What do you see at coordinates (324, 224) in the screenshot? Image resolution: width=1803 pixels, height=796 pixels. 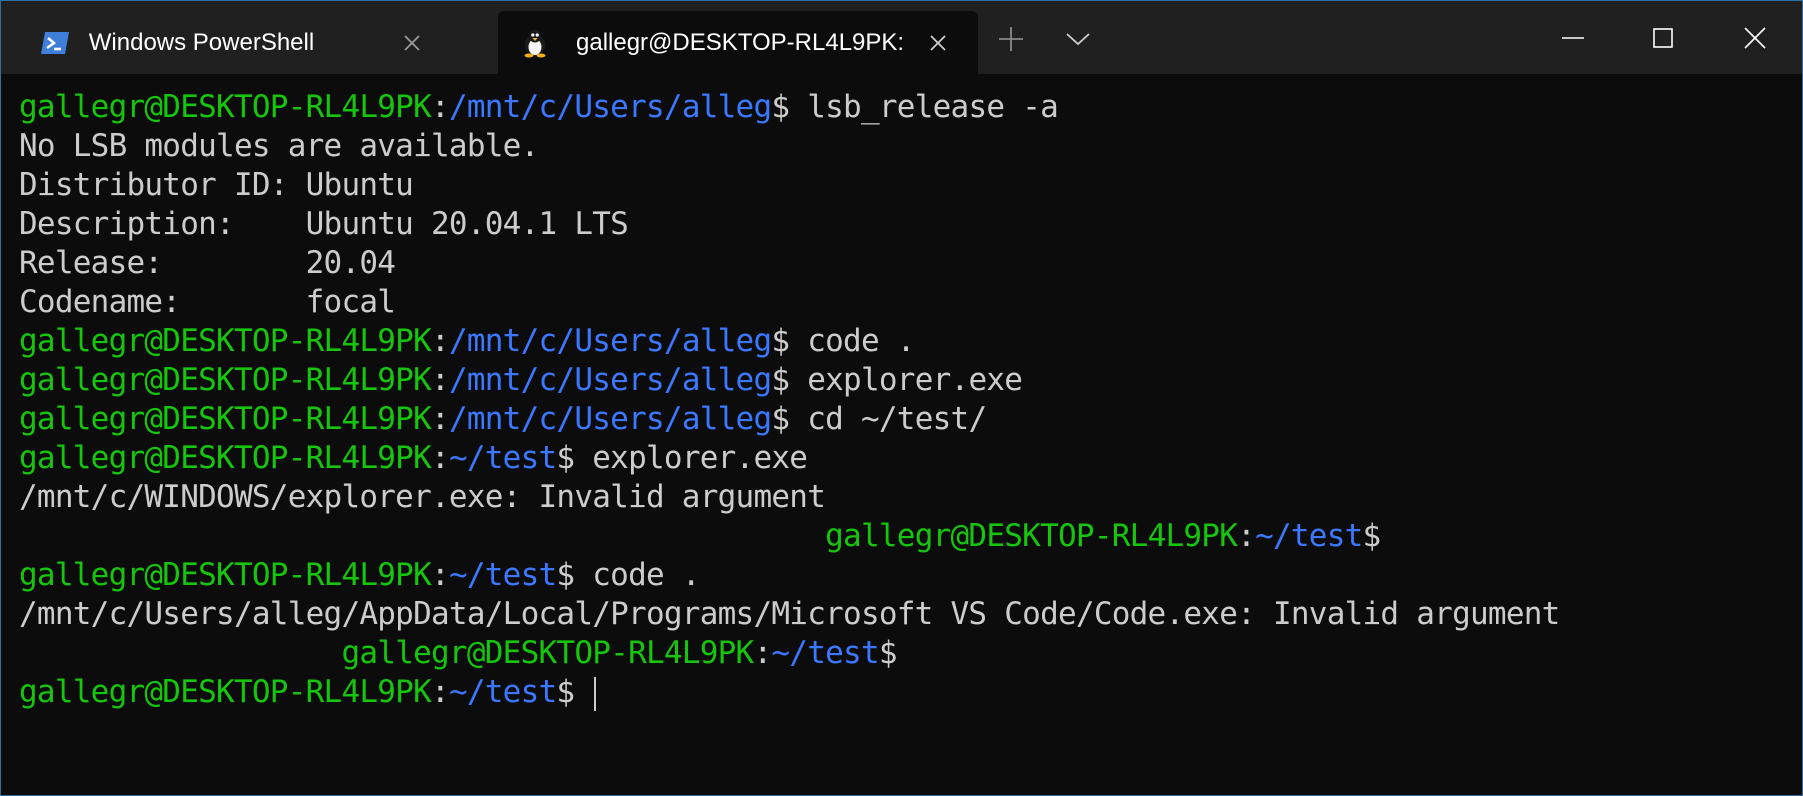 I see `output-text: Description: Ubuntu 20.04.1 LTS` at bounding box center [324, 224].